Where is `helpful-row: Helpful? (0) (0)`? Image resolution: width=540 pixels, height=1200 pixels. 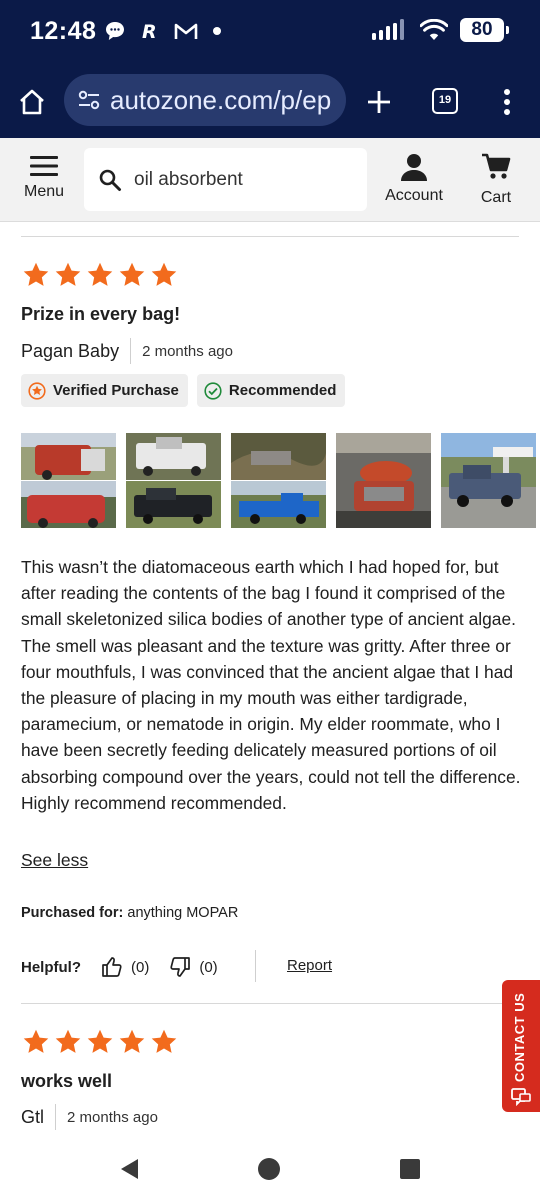 helpful-row: Helpful? (0) (0) is located at coordinates (129, 967).